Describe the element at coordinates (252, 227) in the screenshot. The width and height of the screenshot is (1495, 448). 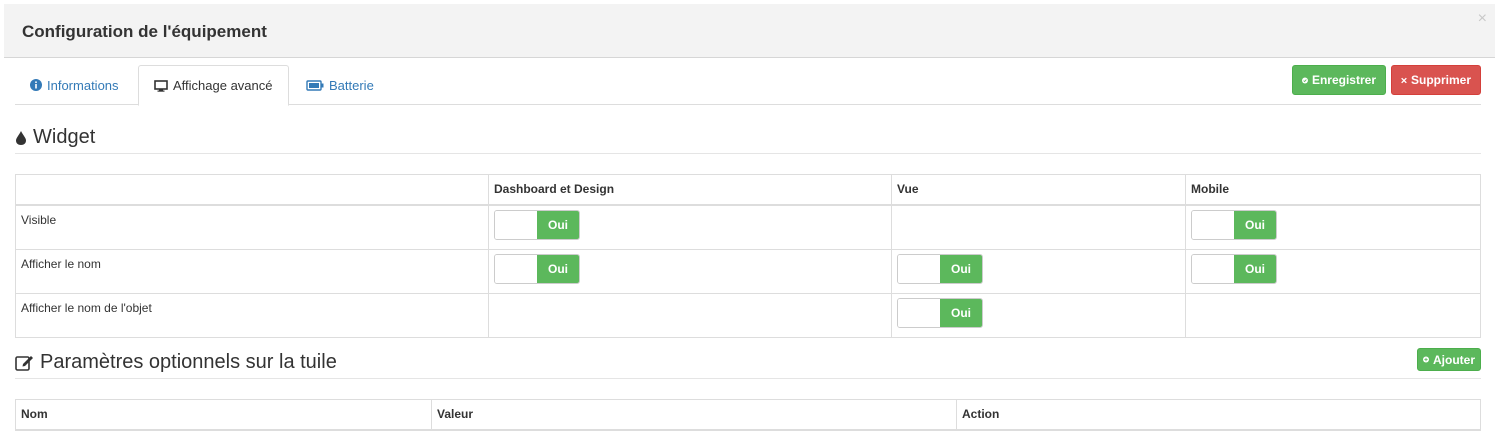
I see `row-label: Visible` at that location.